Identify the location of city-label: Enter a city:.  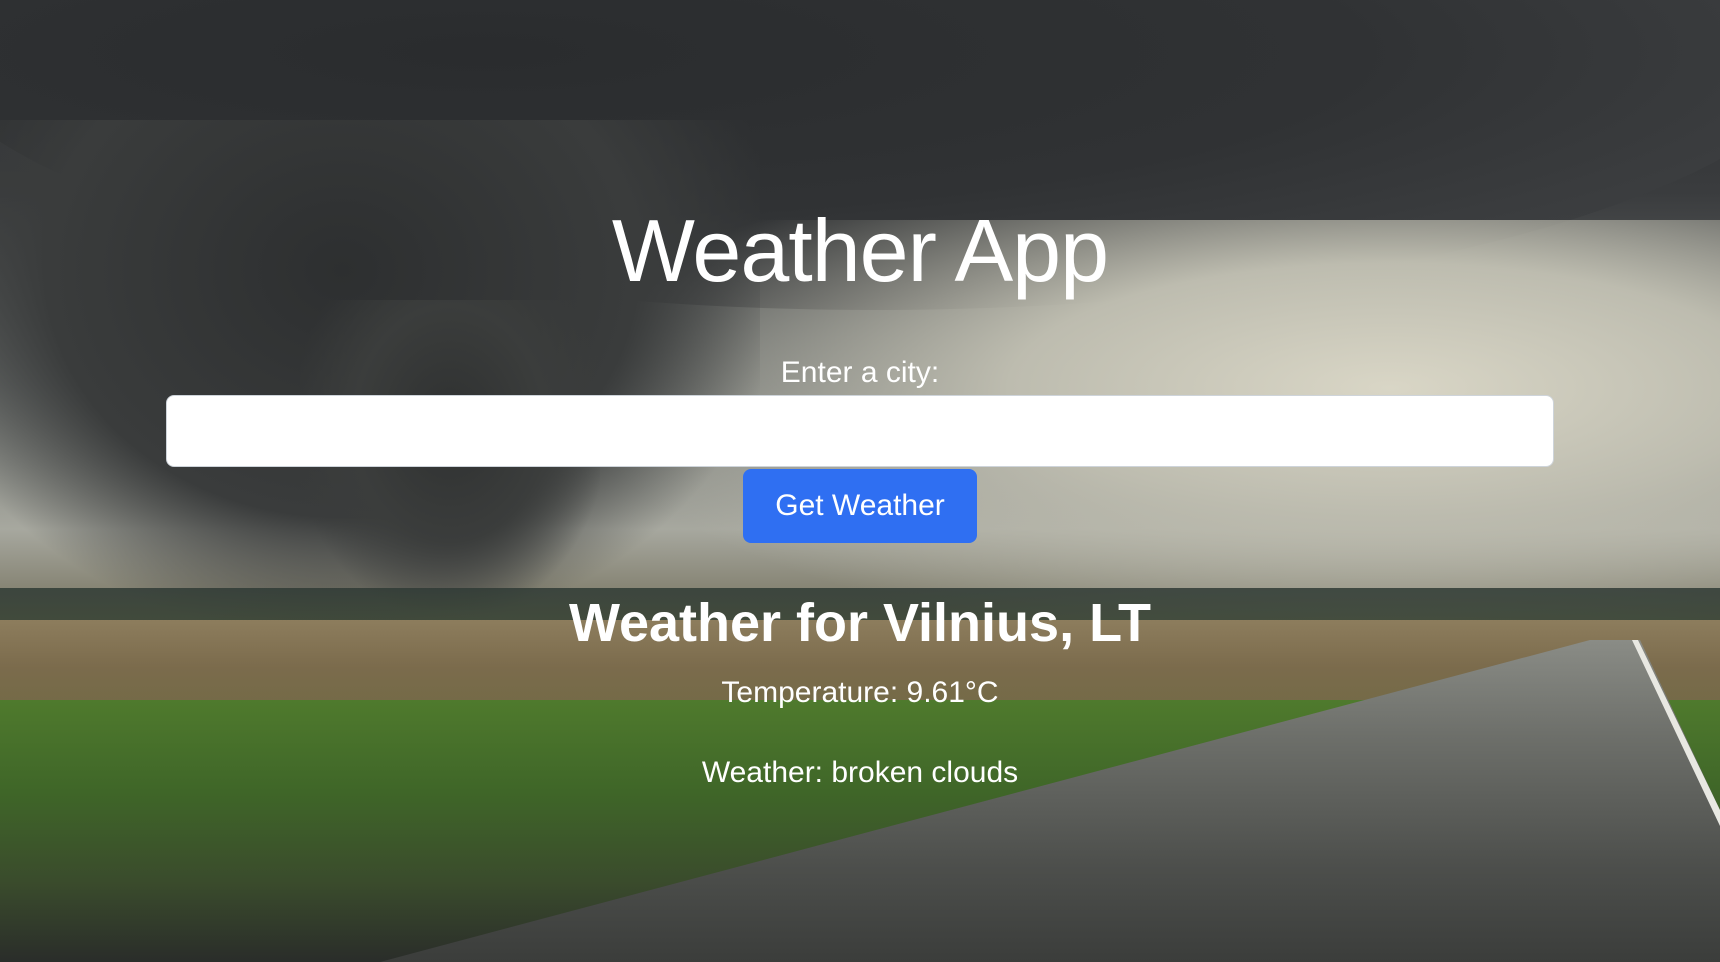
(860, 372).